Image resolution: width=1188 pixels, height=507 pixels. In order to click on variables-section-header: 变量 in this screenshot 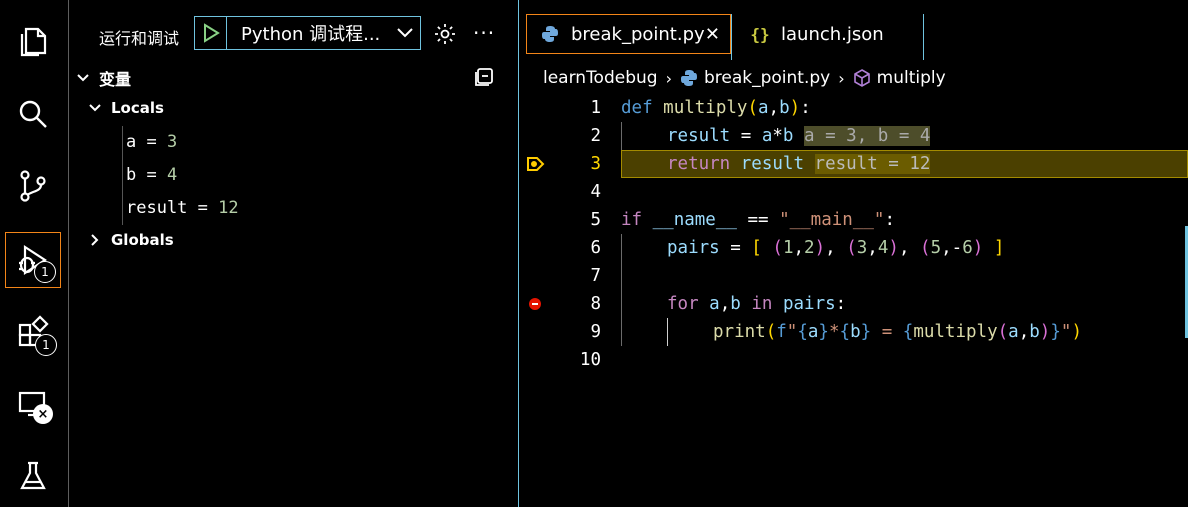, I will do `click(104, 78)`.